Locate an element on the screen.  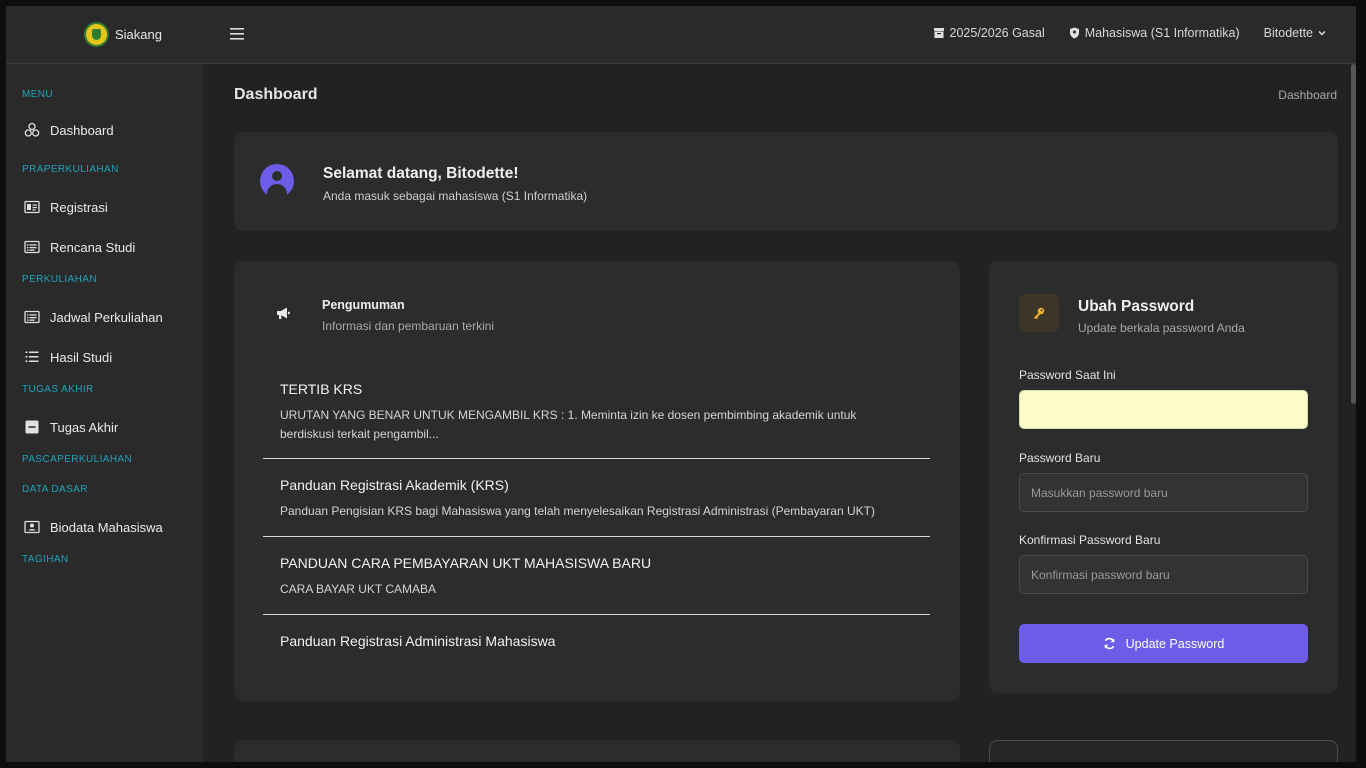
key-icon-box is located at coordinates (1039, 313).